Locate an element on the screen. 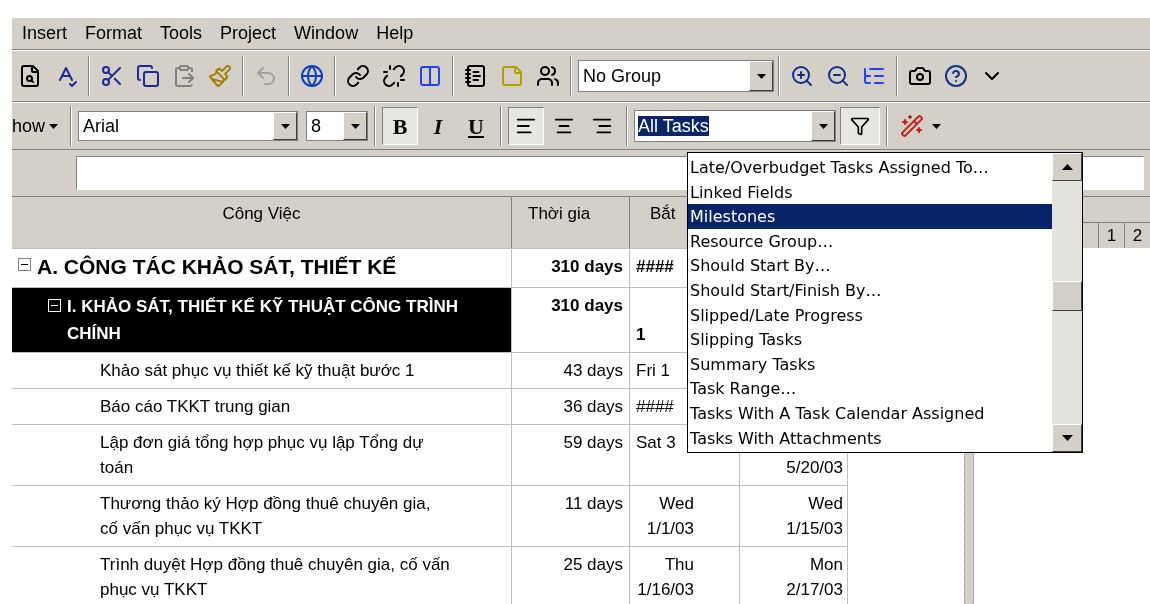 The height and width of the screenshot is (604, 1150). start-date: Thu 1/16/03 is located at coordinates (665, 577).